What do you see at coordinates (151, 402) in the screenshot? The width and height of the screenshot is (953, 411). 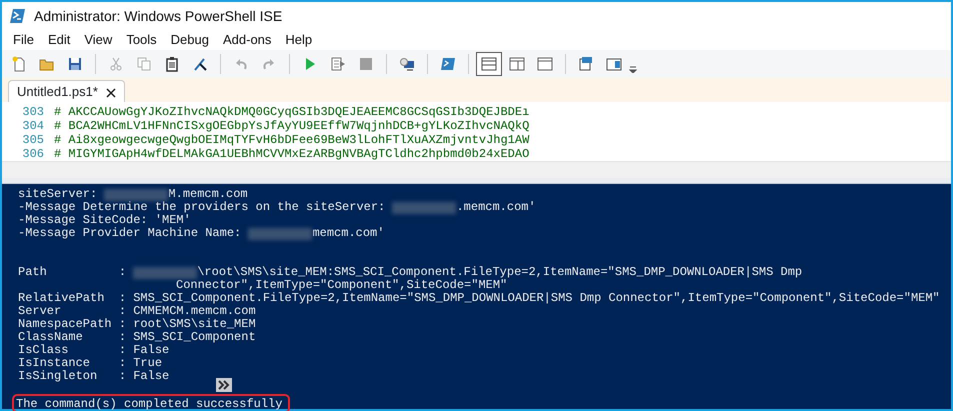 I see `highlighted-text: The command(s) completed successfully` at bounding box center [151, 402].